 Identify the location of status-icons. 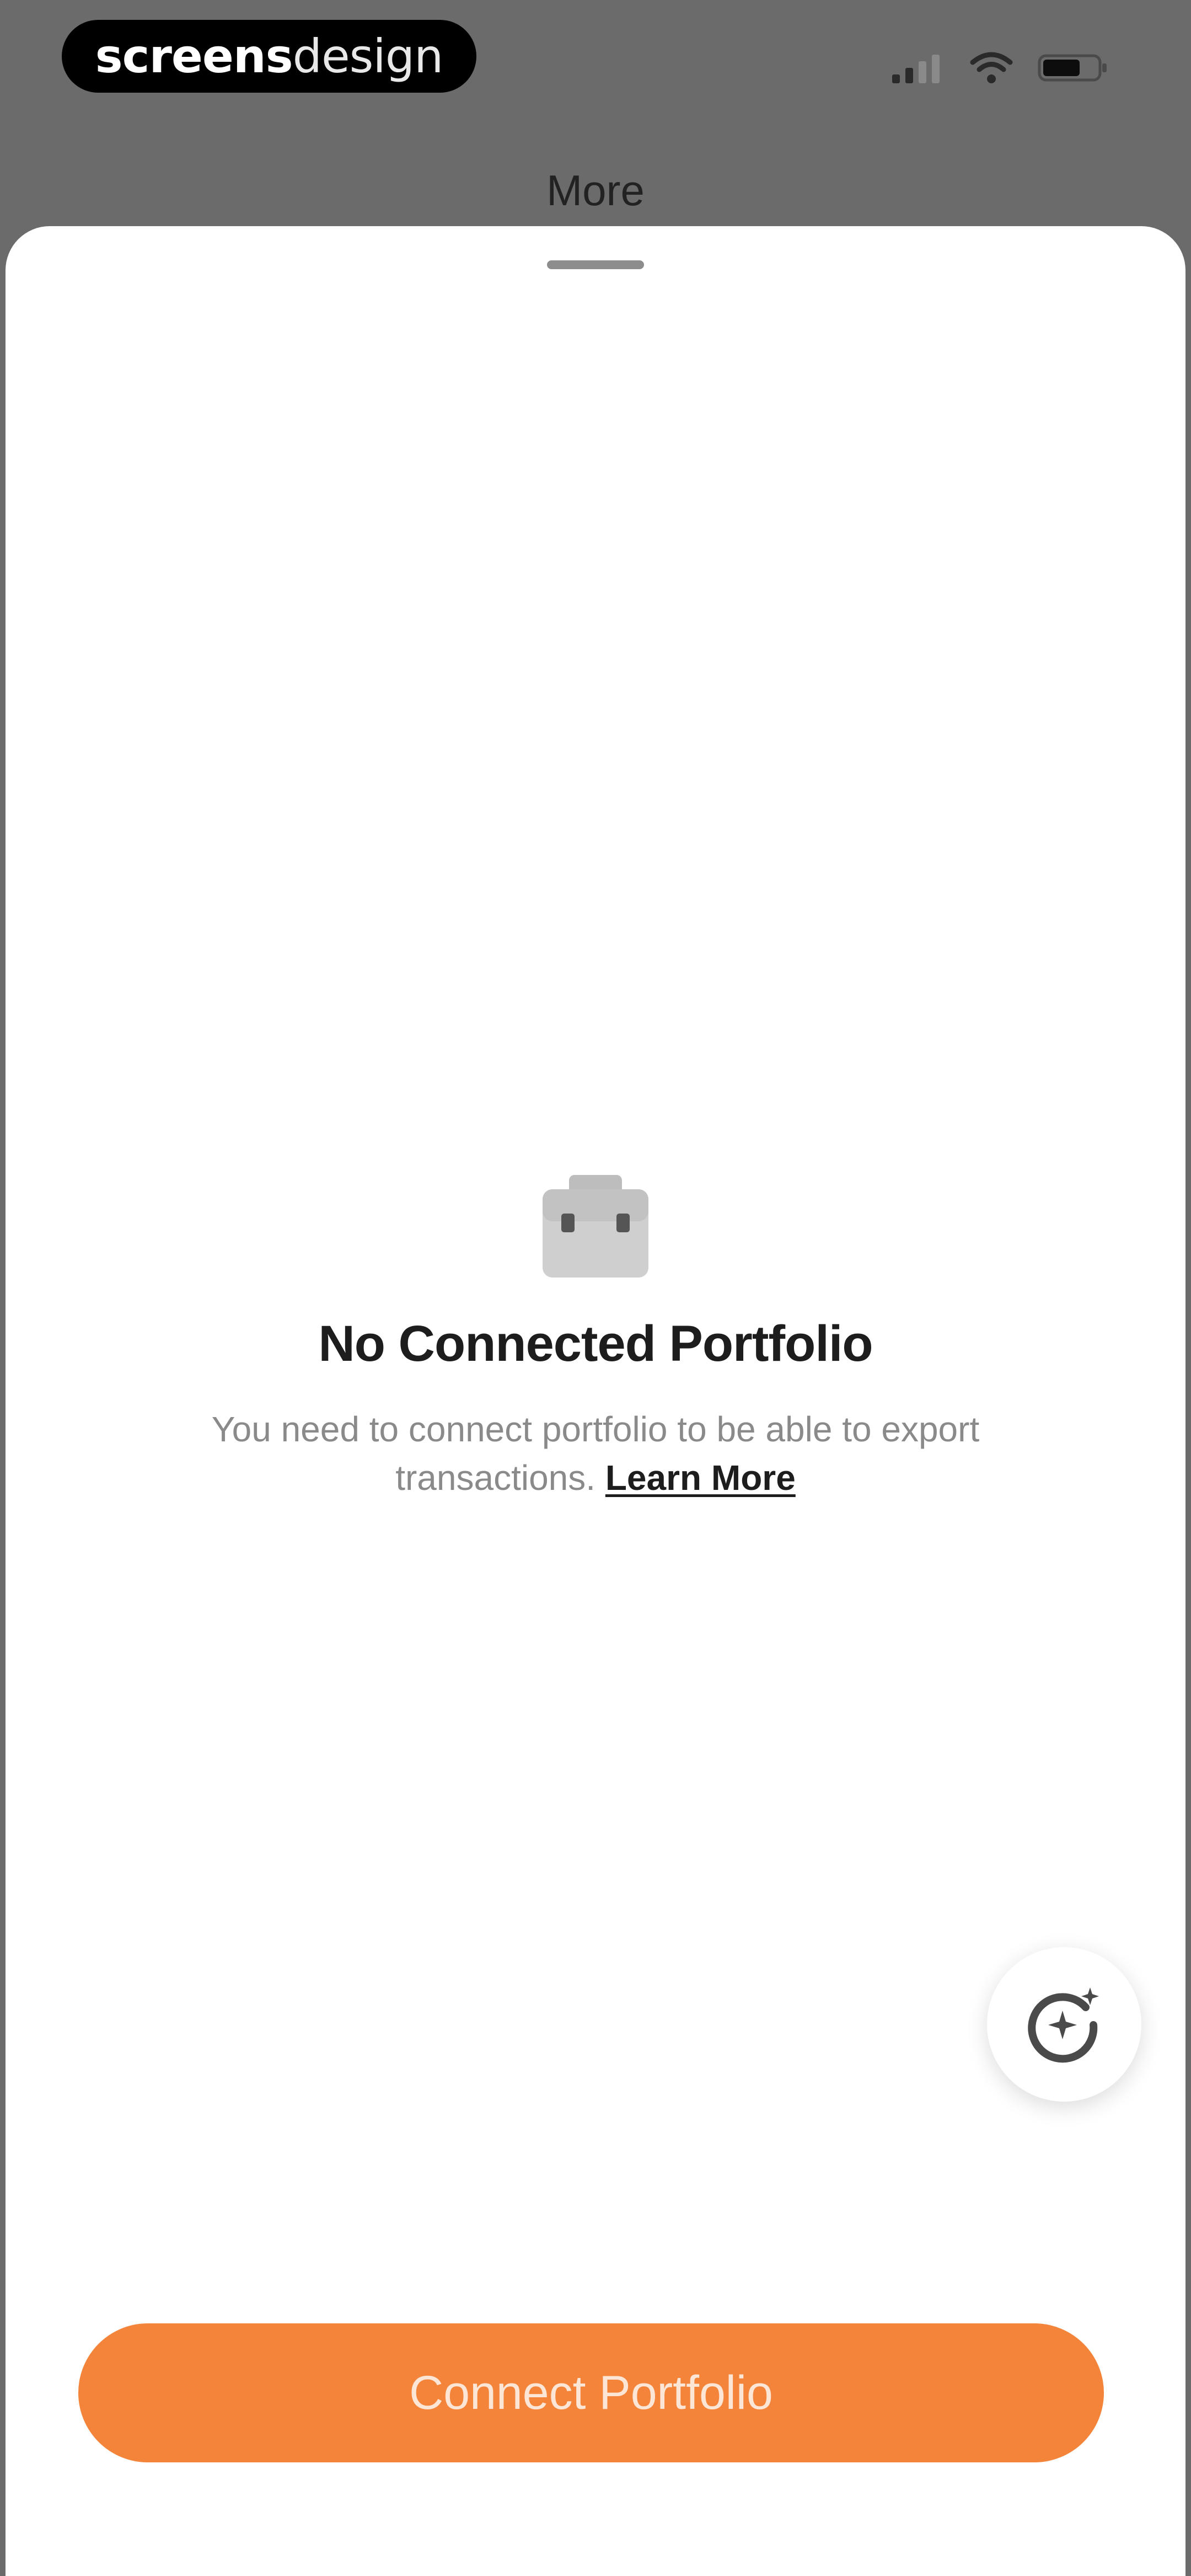
(999, 68).